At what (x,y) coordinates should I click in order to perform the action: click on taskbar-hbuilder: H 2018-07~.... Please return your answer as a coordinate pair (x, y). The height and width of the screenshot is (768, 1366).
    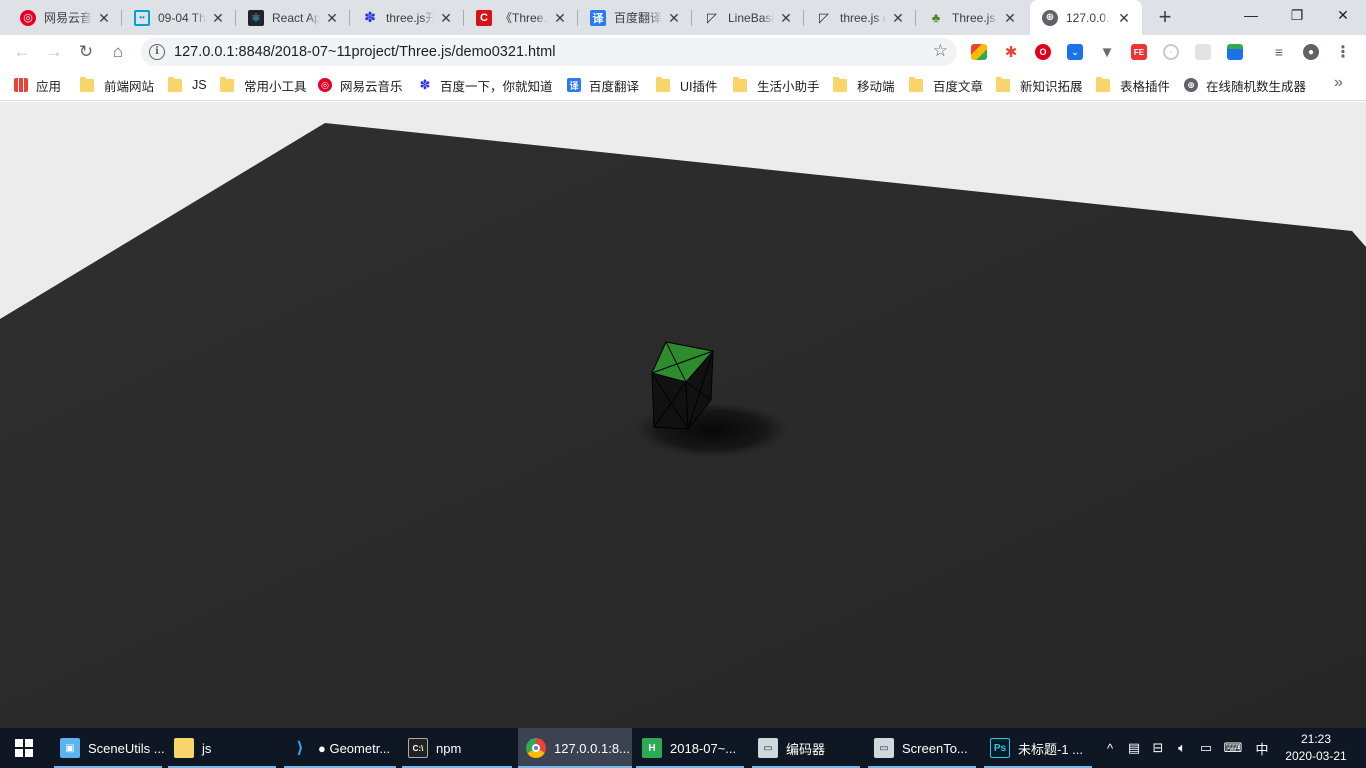
    Looking at the image, I should click on (690, 748).